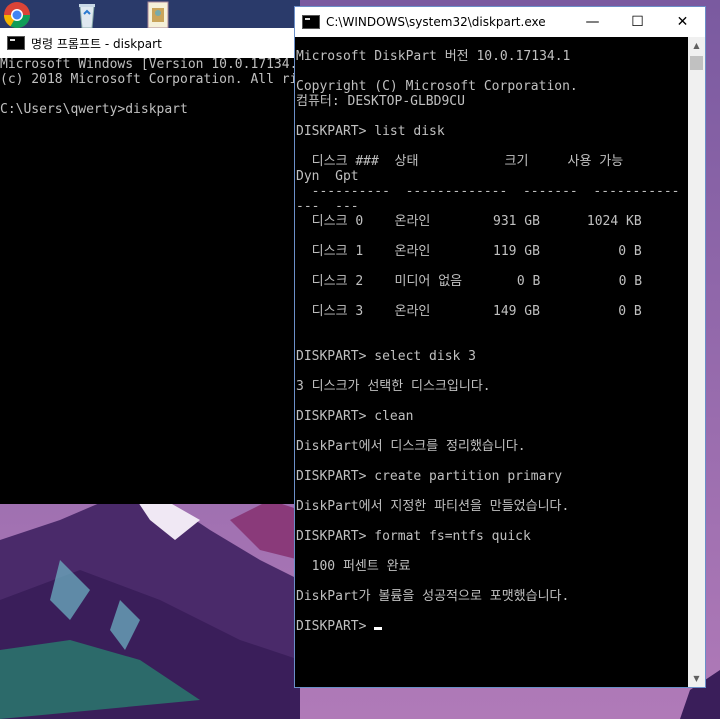 Image resolution: width=720 pixels, height=719 pixels. What do you see at coordinates (393, 386) in the screenshot?
I see `console-line: 3 디스크가 선택한 디스크입니다.` at bounding box center [393, 386].